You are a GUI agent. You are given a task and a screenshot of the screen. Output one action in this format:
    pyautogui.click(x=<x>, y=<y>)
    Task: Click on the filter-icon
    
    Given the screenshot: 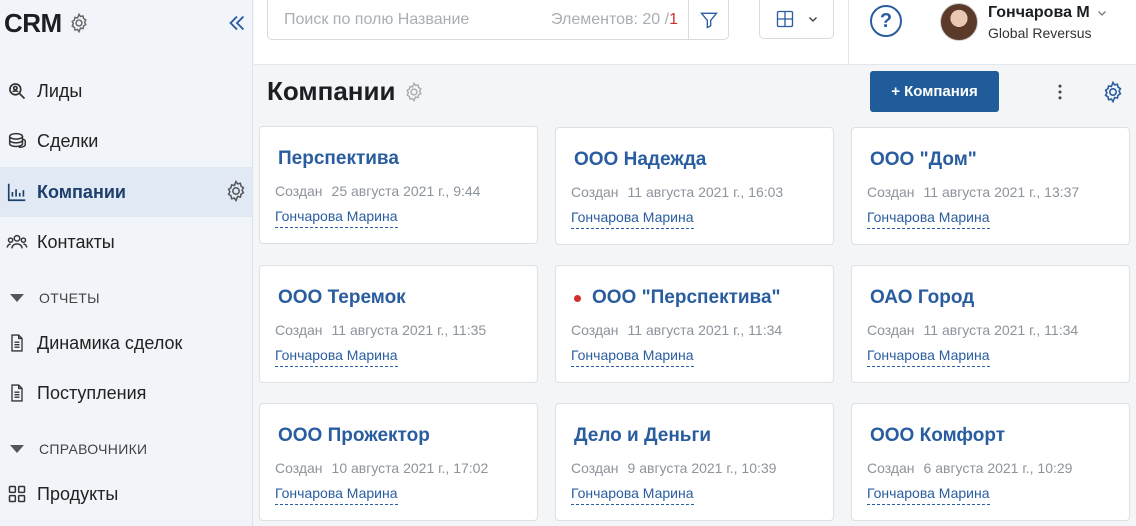 What is the action you would take?
    pyautogui.click(x=708, y=20)
    